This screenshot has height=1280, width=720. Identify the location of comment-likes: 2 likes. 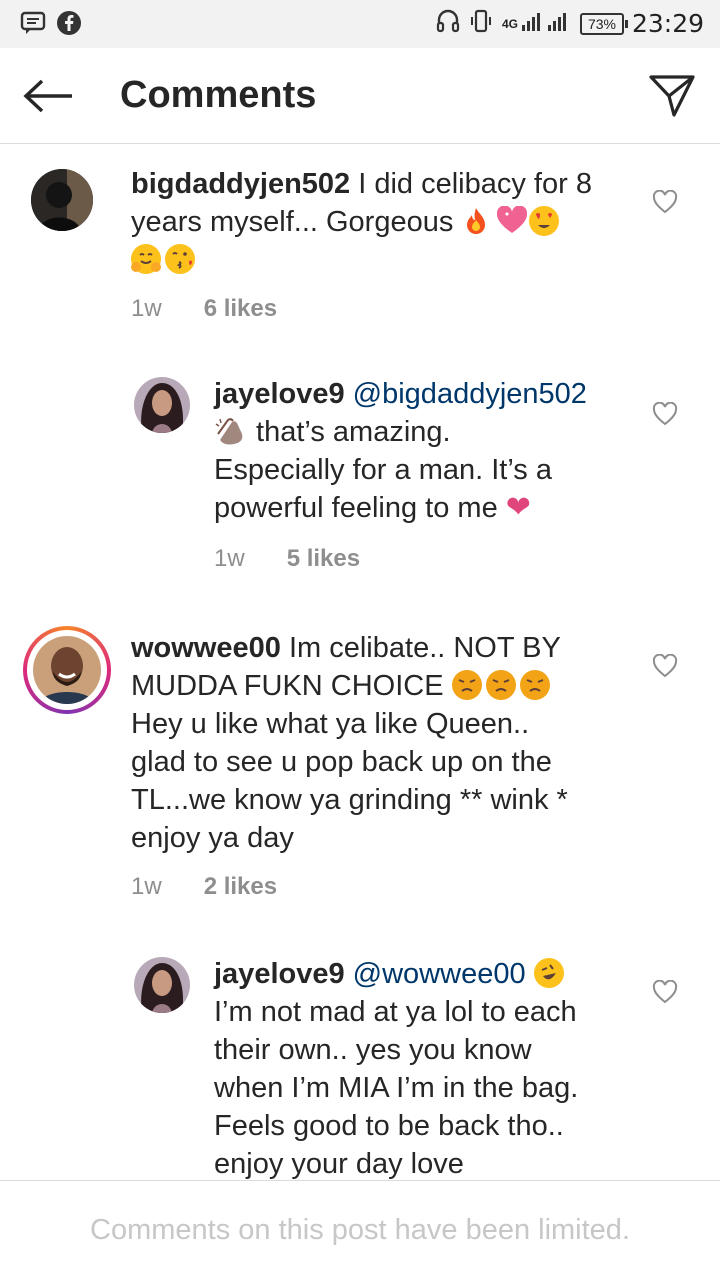
(240, 887).